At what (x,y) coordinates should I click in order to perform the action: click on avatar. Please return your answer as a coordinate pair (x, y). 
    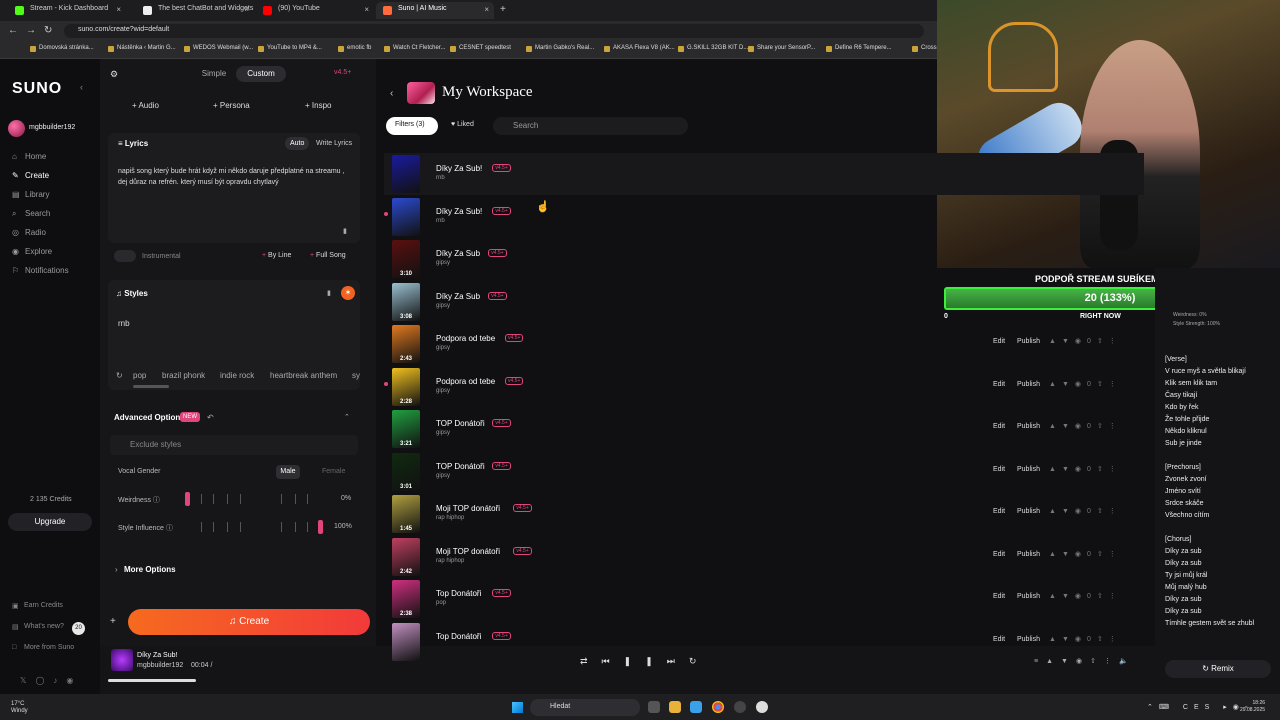
    Looking at the image, I should click on (16, 128).